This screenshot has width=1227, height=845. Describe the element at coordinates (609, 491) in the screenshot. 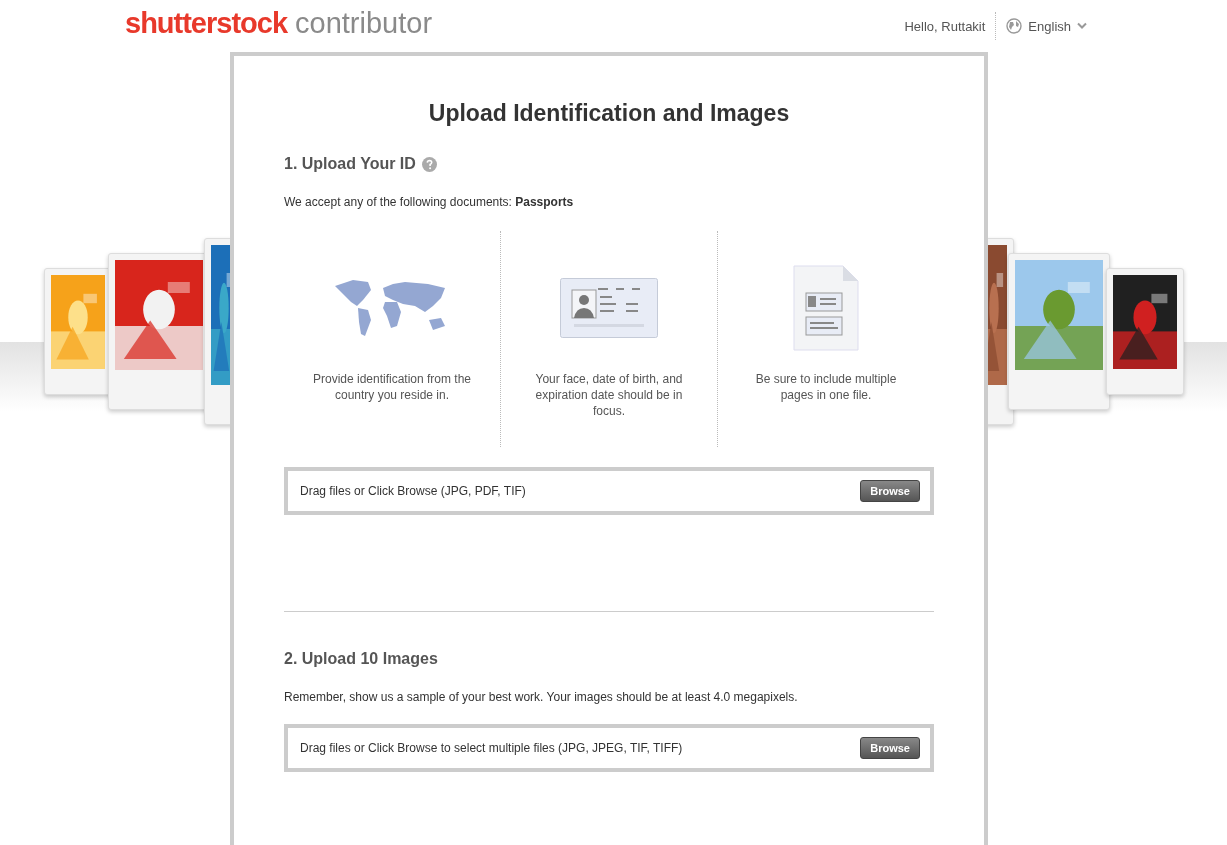

I see `file-drop-zone: Drag files or Click Browse (JPG, PDF, TIF) Browse` at that location.